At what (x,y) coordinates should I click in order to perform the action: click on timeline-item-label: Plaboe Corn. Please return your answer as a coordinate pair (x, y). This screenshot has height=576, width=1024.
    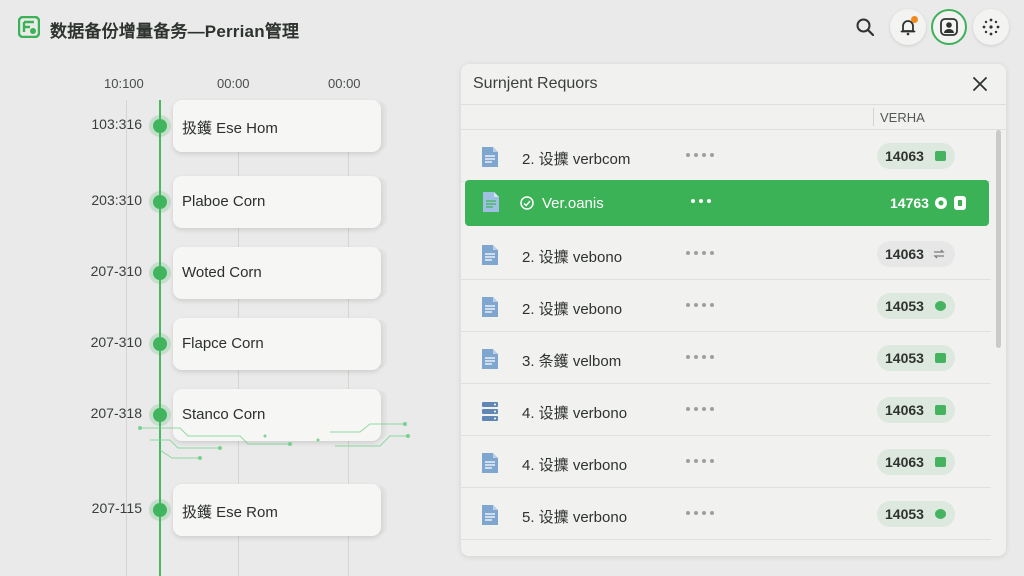
    Looking at the image, I should click on (224, 201).